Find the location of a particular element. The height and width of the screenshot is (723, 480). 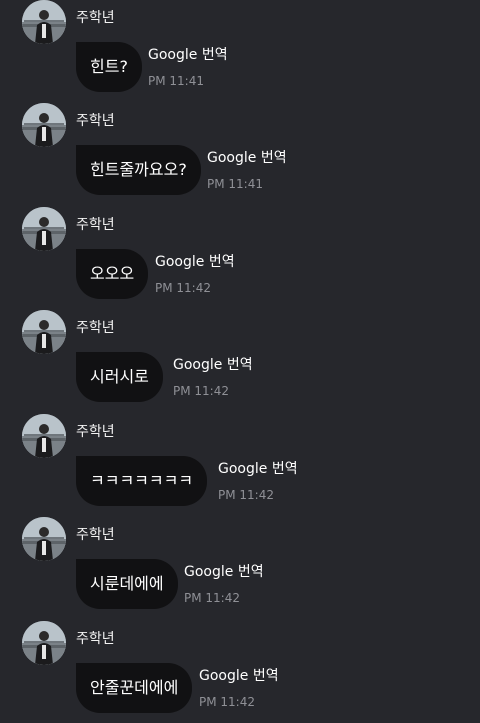

message-bubble: 오오오 is located at coordinates (112, 274).